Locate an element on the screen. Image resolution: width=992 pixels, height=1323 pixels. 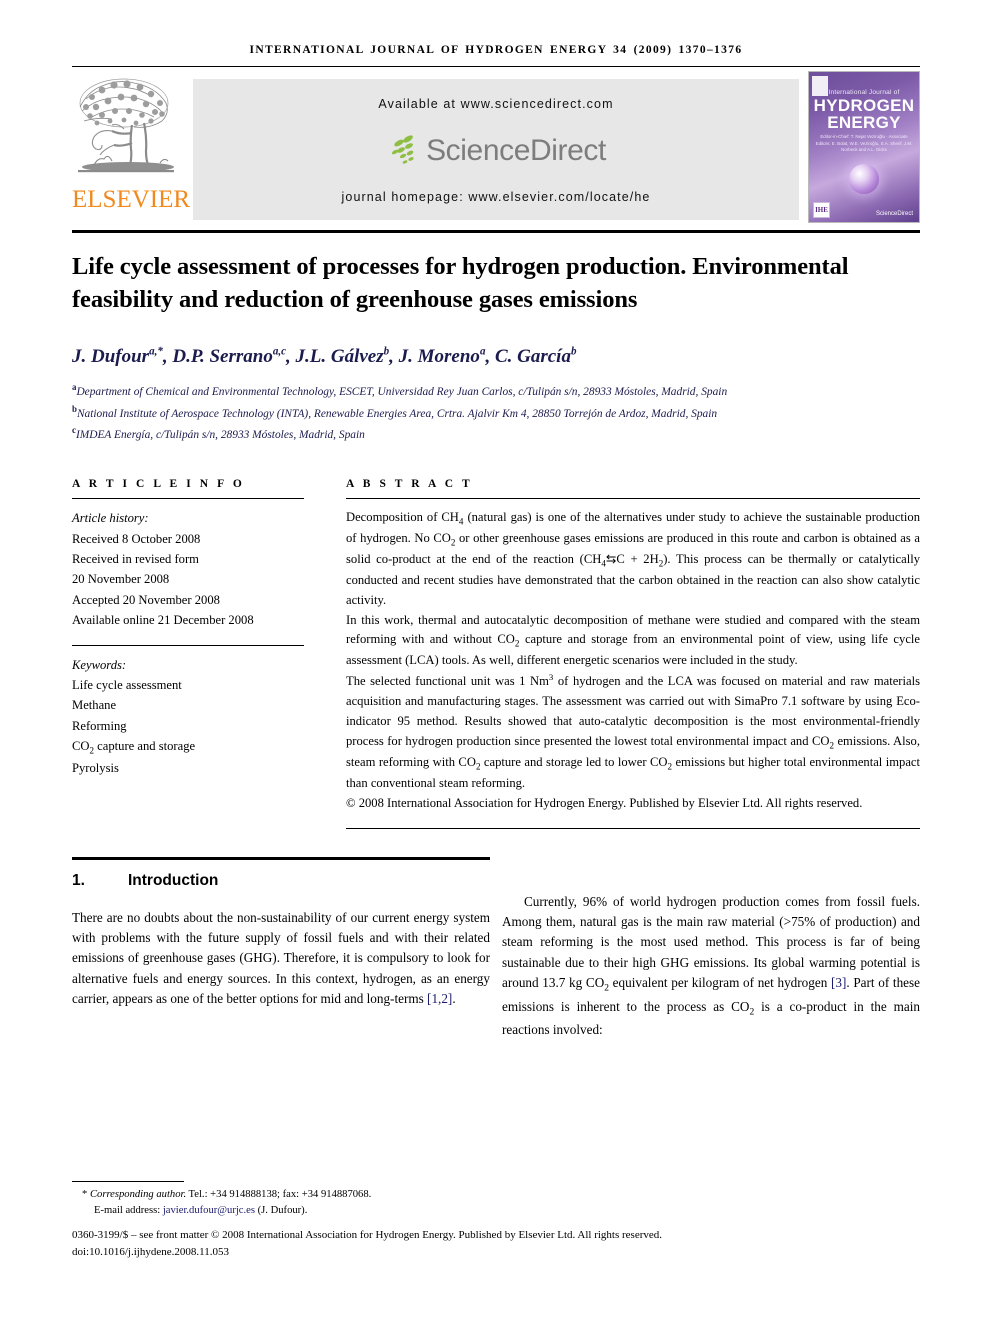
cover-badge: IHE is located at coordinates (821, 210).